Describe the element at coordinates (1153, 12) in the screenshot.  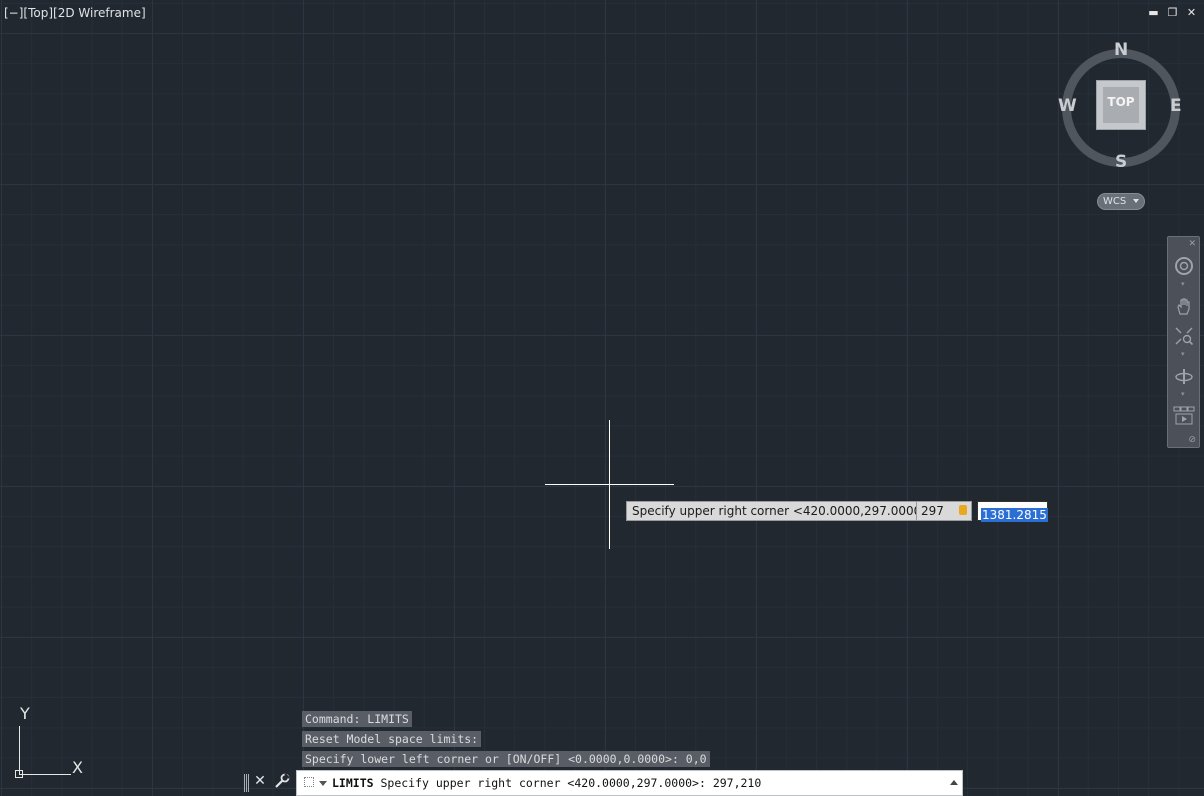
I see `minimize-icon: ▬` at that location.